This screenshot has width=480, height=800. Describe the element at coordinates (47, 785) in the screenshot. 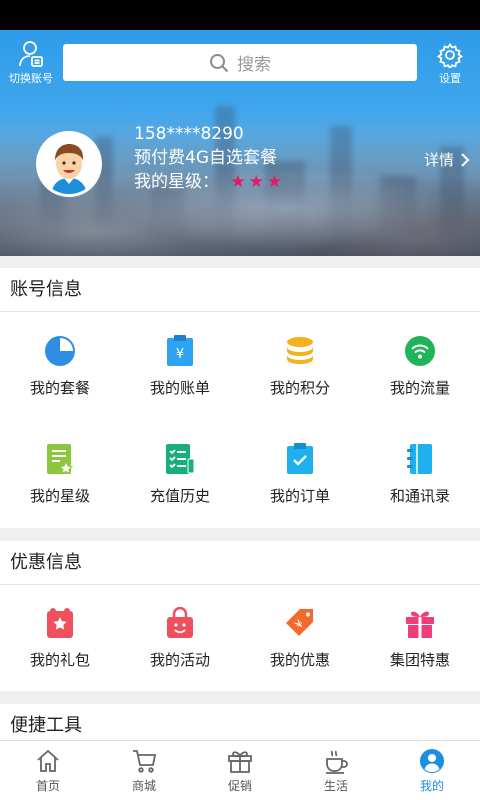

I see `nav-label: 首页` at that location.